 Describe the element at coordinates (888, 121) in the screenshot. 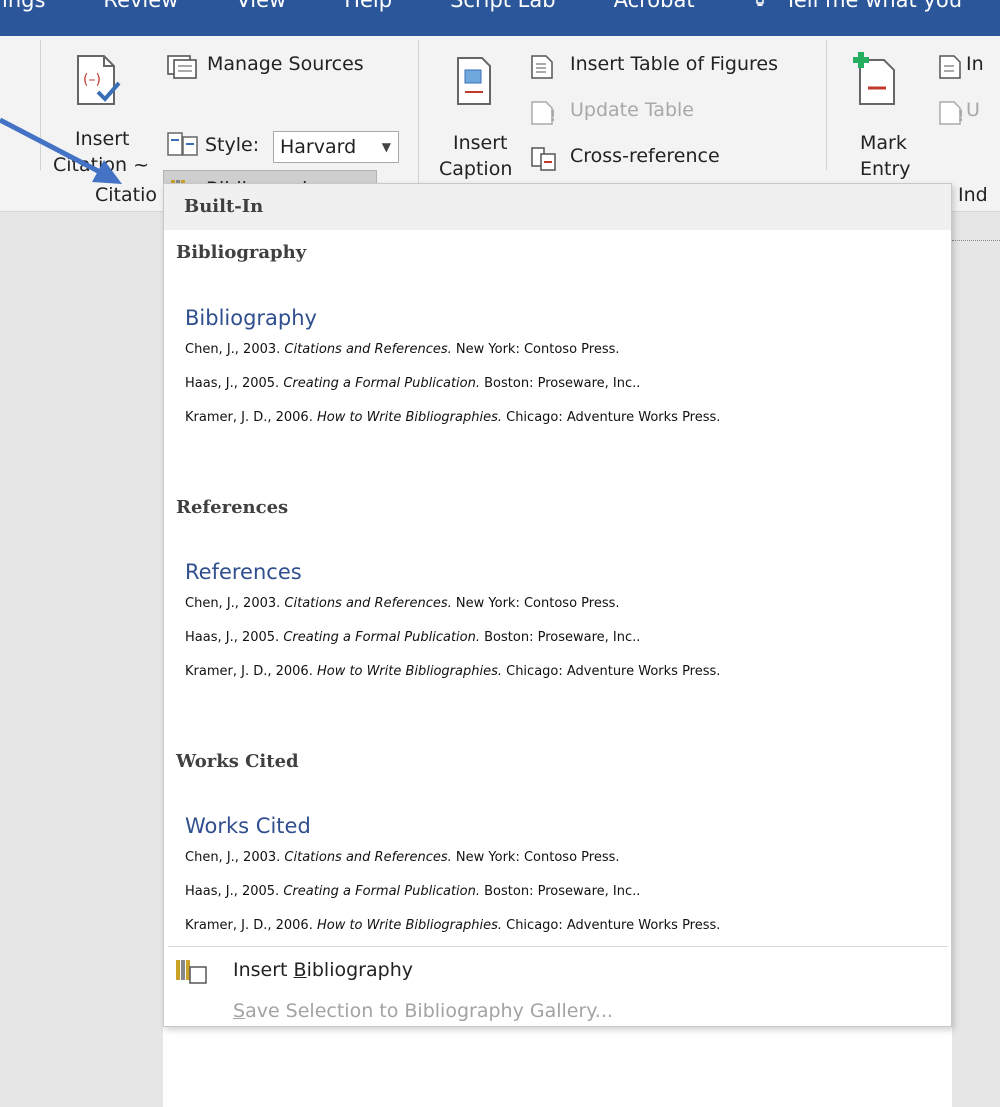

I see `mark-entry-button: Mark Entry` at that location.